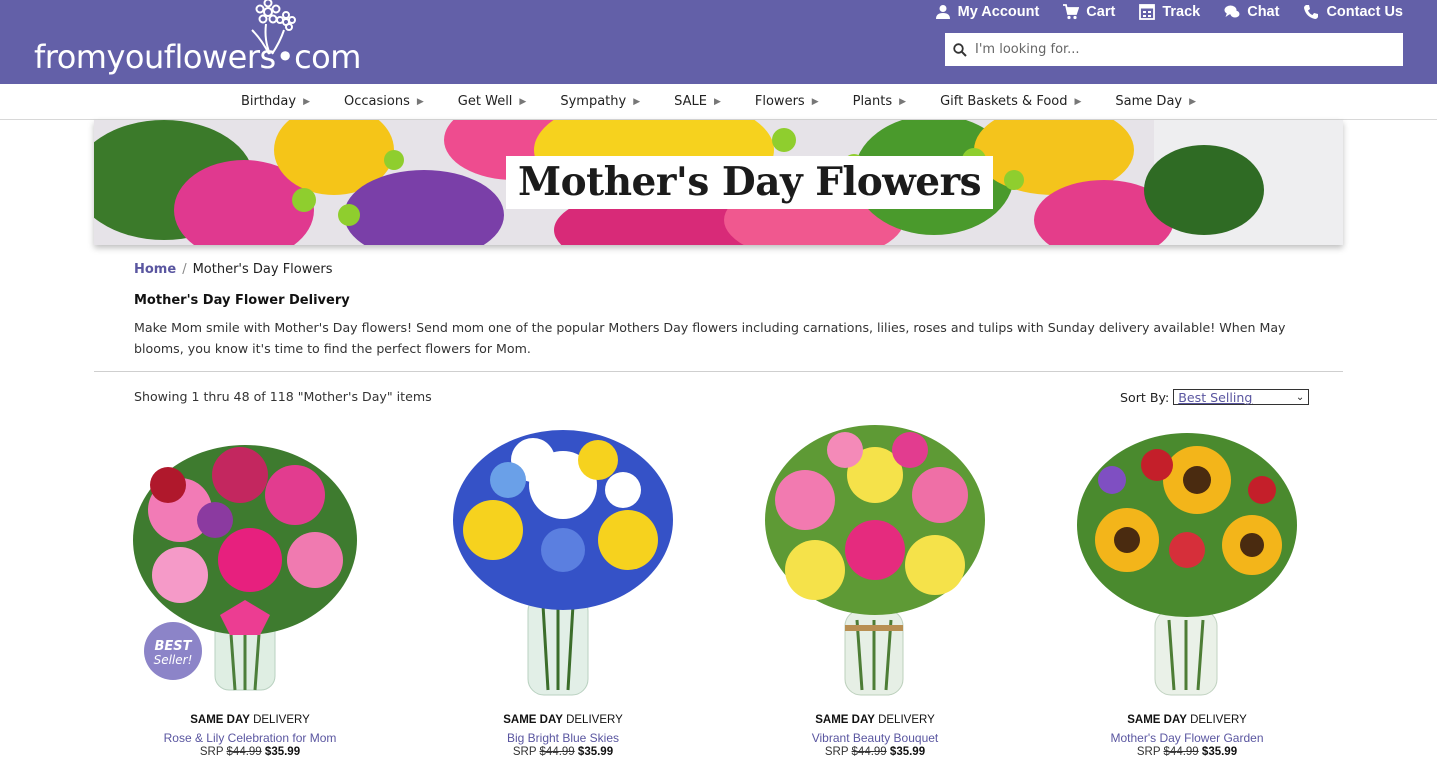 The height and width of the screenshot is (772, 1437). Describe the element at coordinates (242, 300) in the screenshot. I see `intro-heading: Mother's Day Flower Delivery` at that location.